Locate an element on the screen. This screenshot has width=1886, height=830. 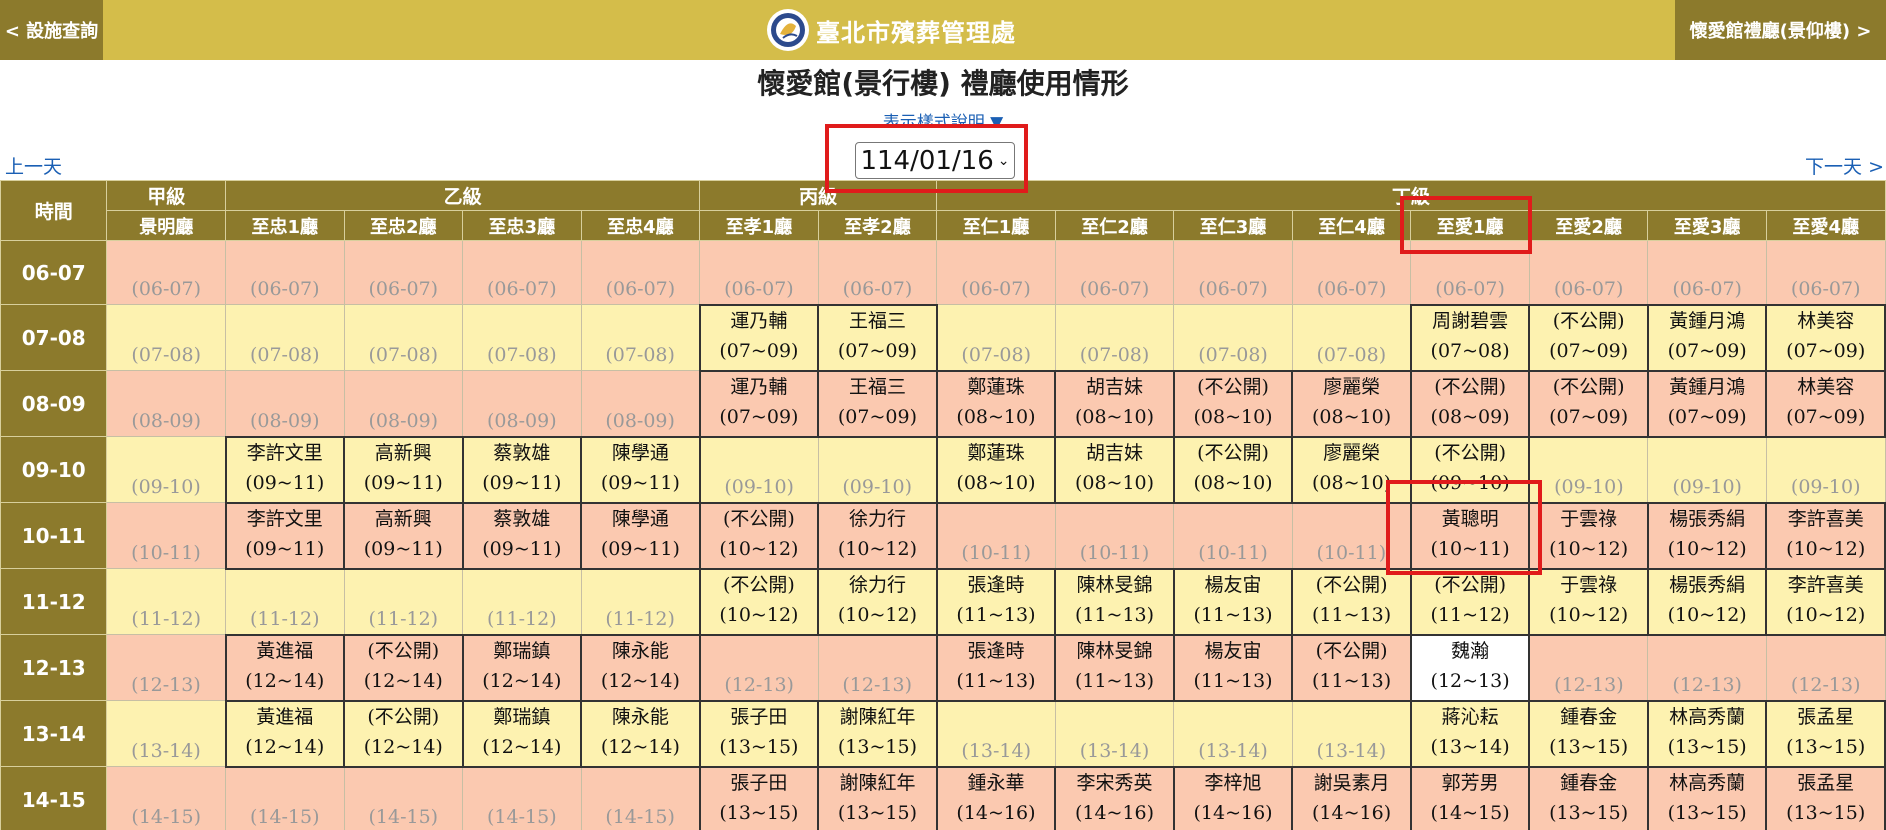
prev-day-link: 上一天 is located at coordinates (33, 165).